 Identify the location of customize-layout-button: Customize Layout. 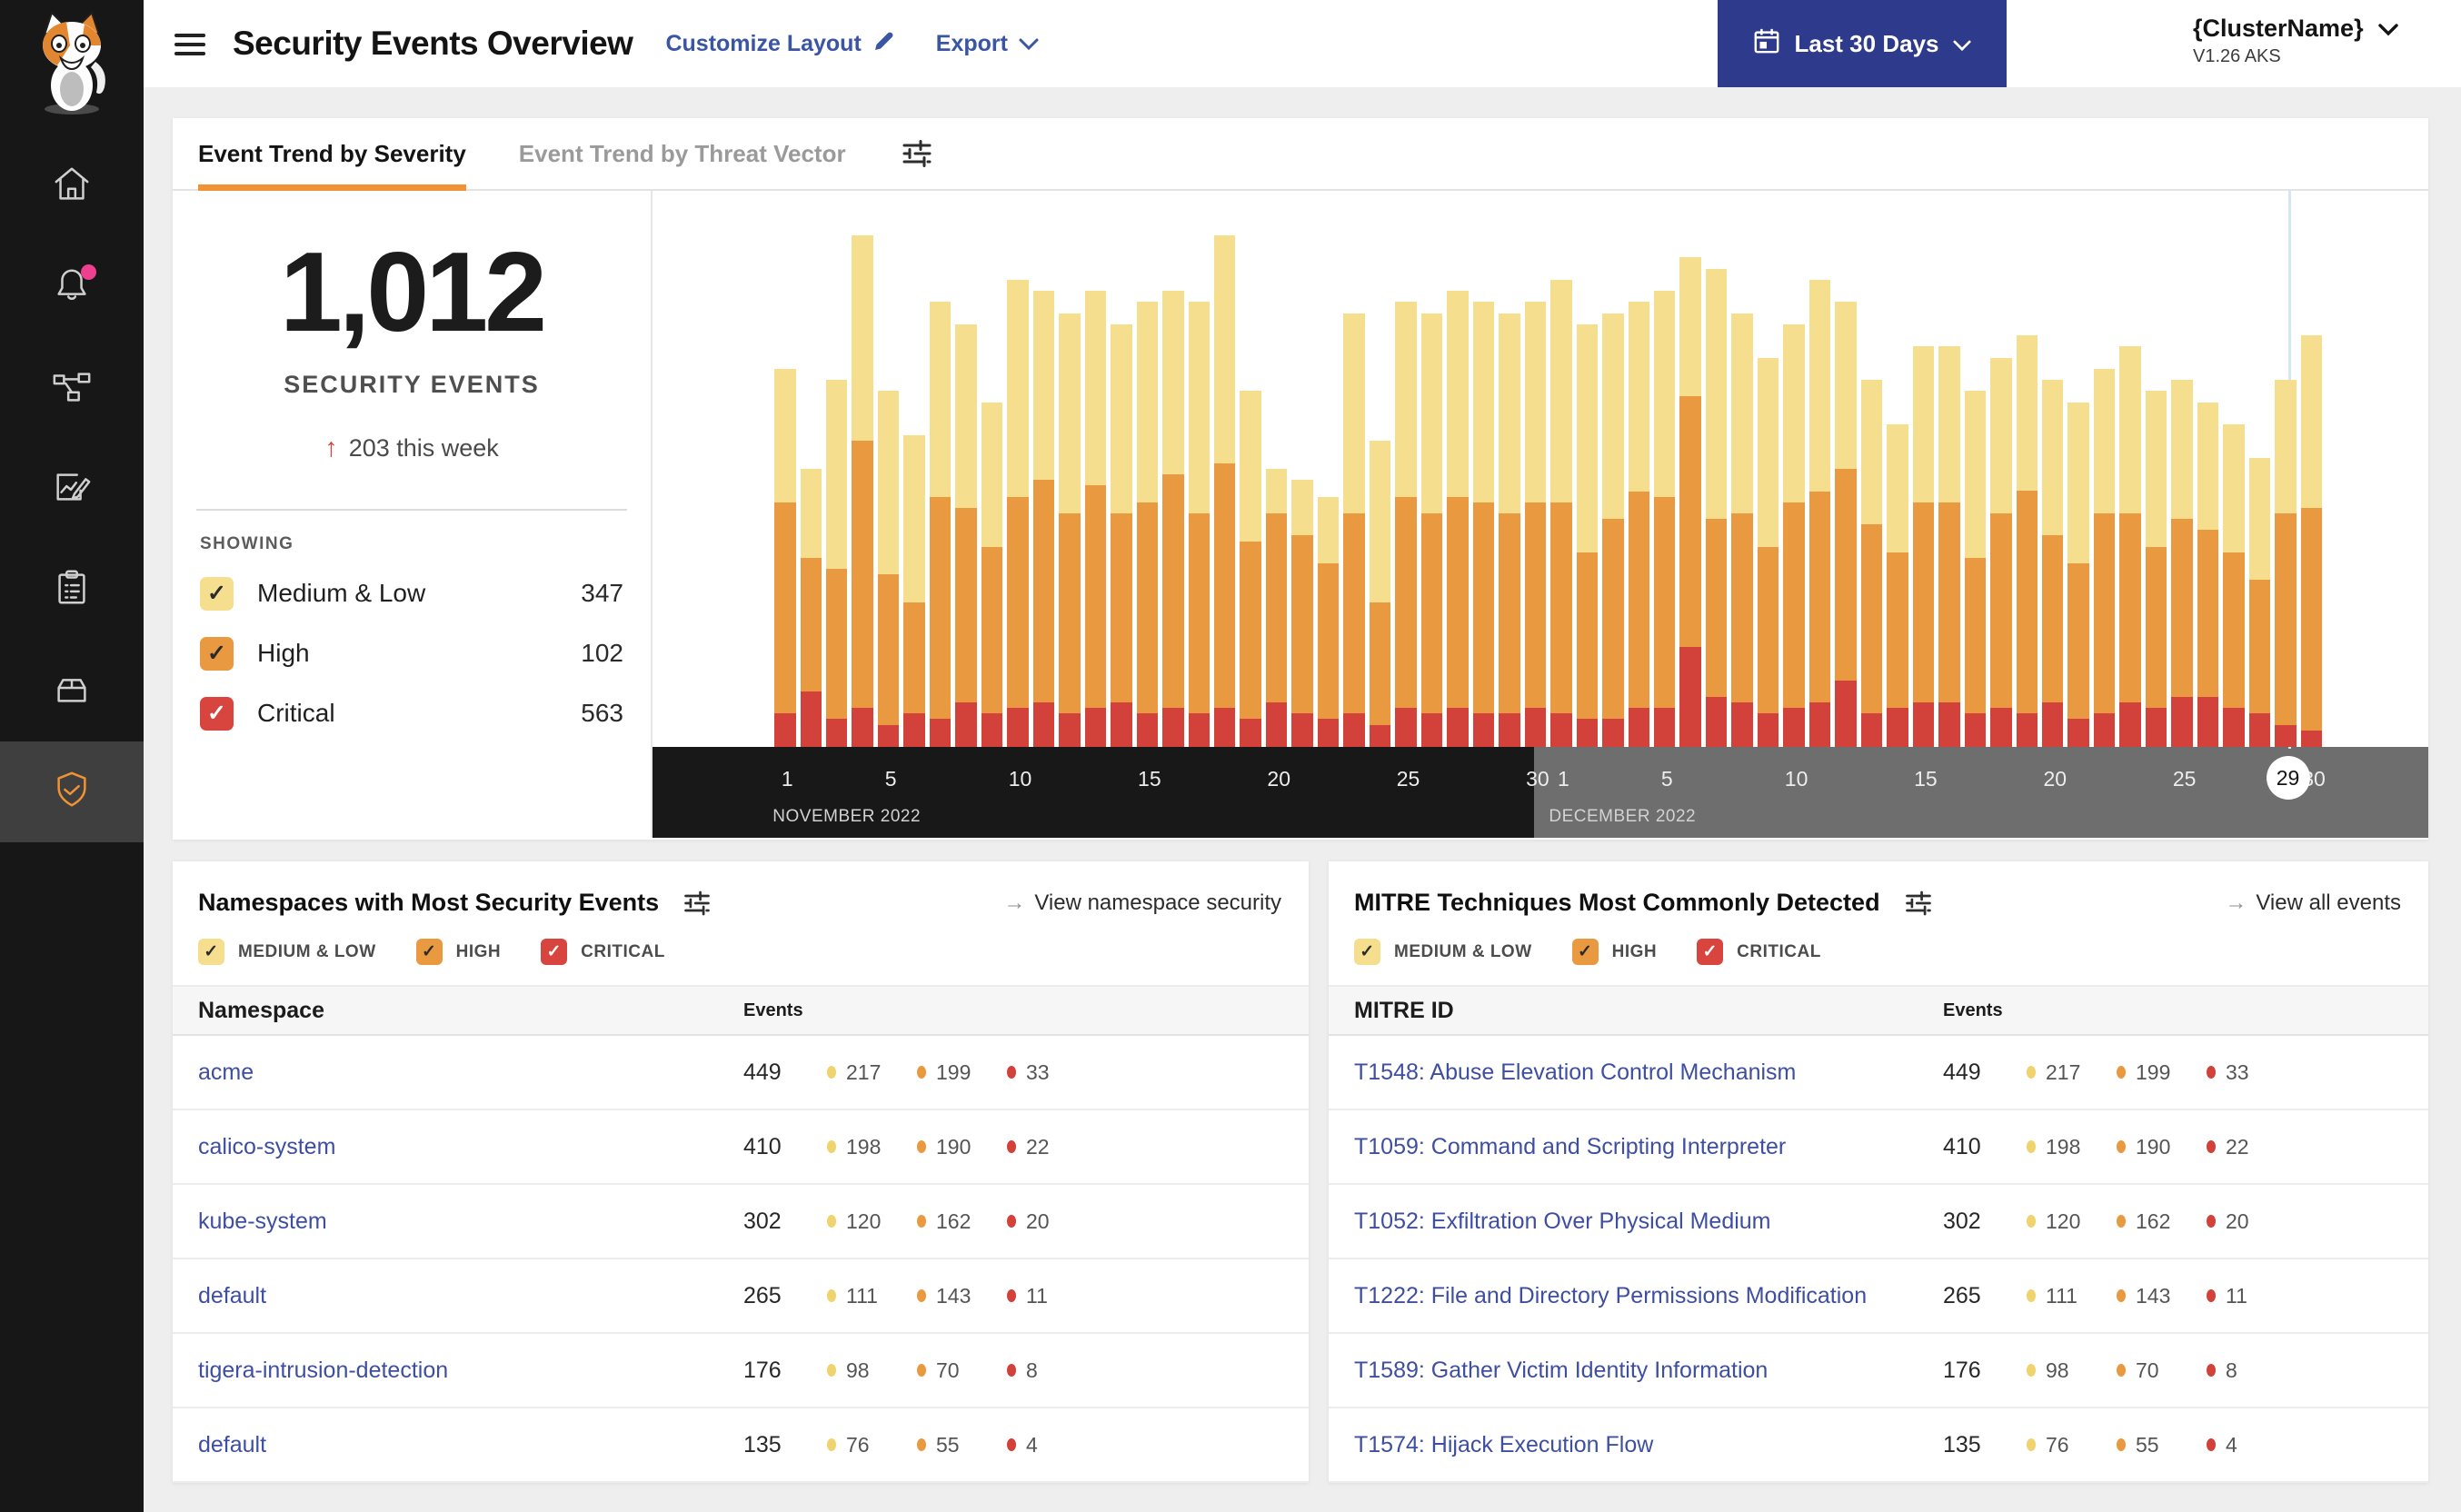
(780, 44).